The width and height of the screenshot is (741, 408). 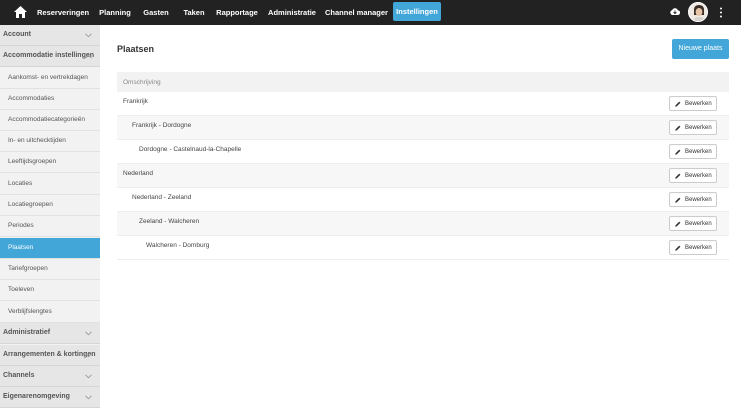 I want to click on chevron-up-icon, so click(x=88, y=56).